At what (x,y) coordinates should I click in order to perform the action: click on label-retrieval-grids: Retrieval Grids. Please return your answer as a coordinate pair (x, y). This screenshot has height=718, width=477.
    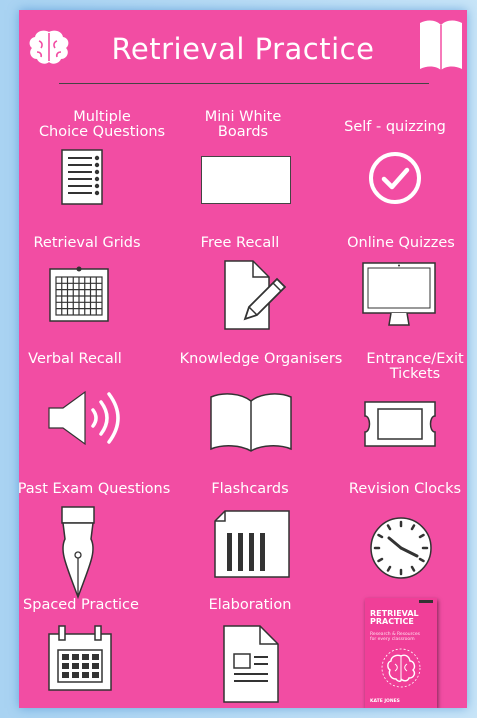
    Looking at the image, I should click on (87, 243).